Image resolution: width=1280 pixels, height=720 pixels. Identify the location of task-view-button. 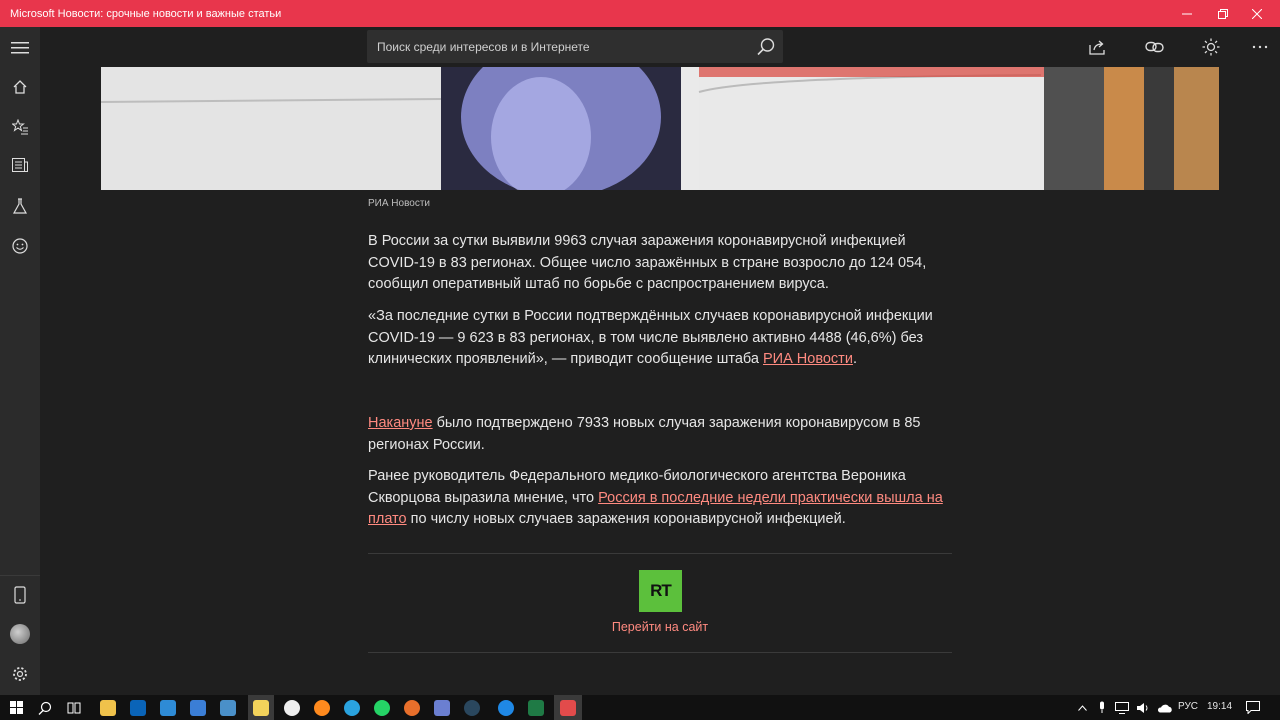
(74, 707).